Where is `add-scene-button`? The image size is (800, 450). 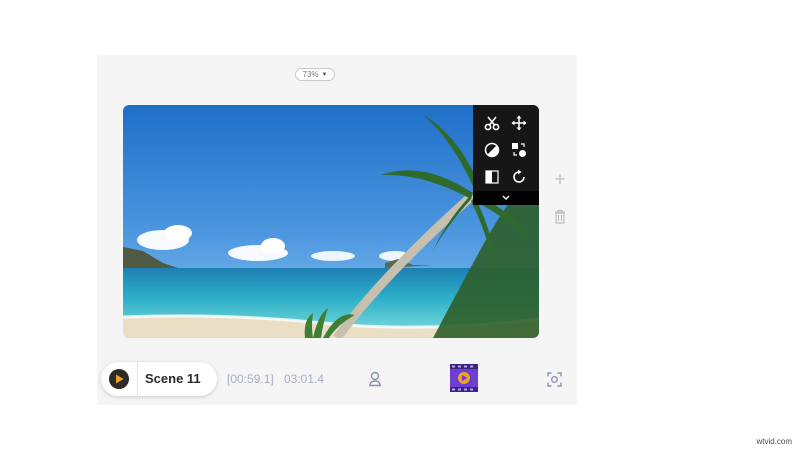
add-scene-button is located at coordinates (560, 179).